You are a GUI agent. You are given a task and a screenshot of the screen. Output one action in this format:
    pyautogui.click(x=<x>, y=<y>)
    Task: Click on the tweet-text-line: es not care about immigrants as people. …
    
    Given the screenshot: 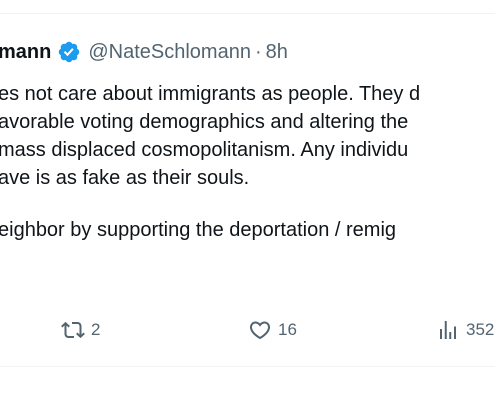 What is the action you would take?
    pyautogui.click(x=210, y=94)
    